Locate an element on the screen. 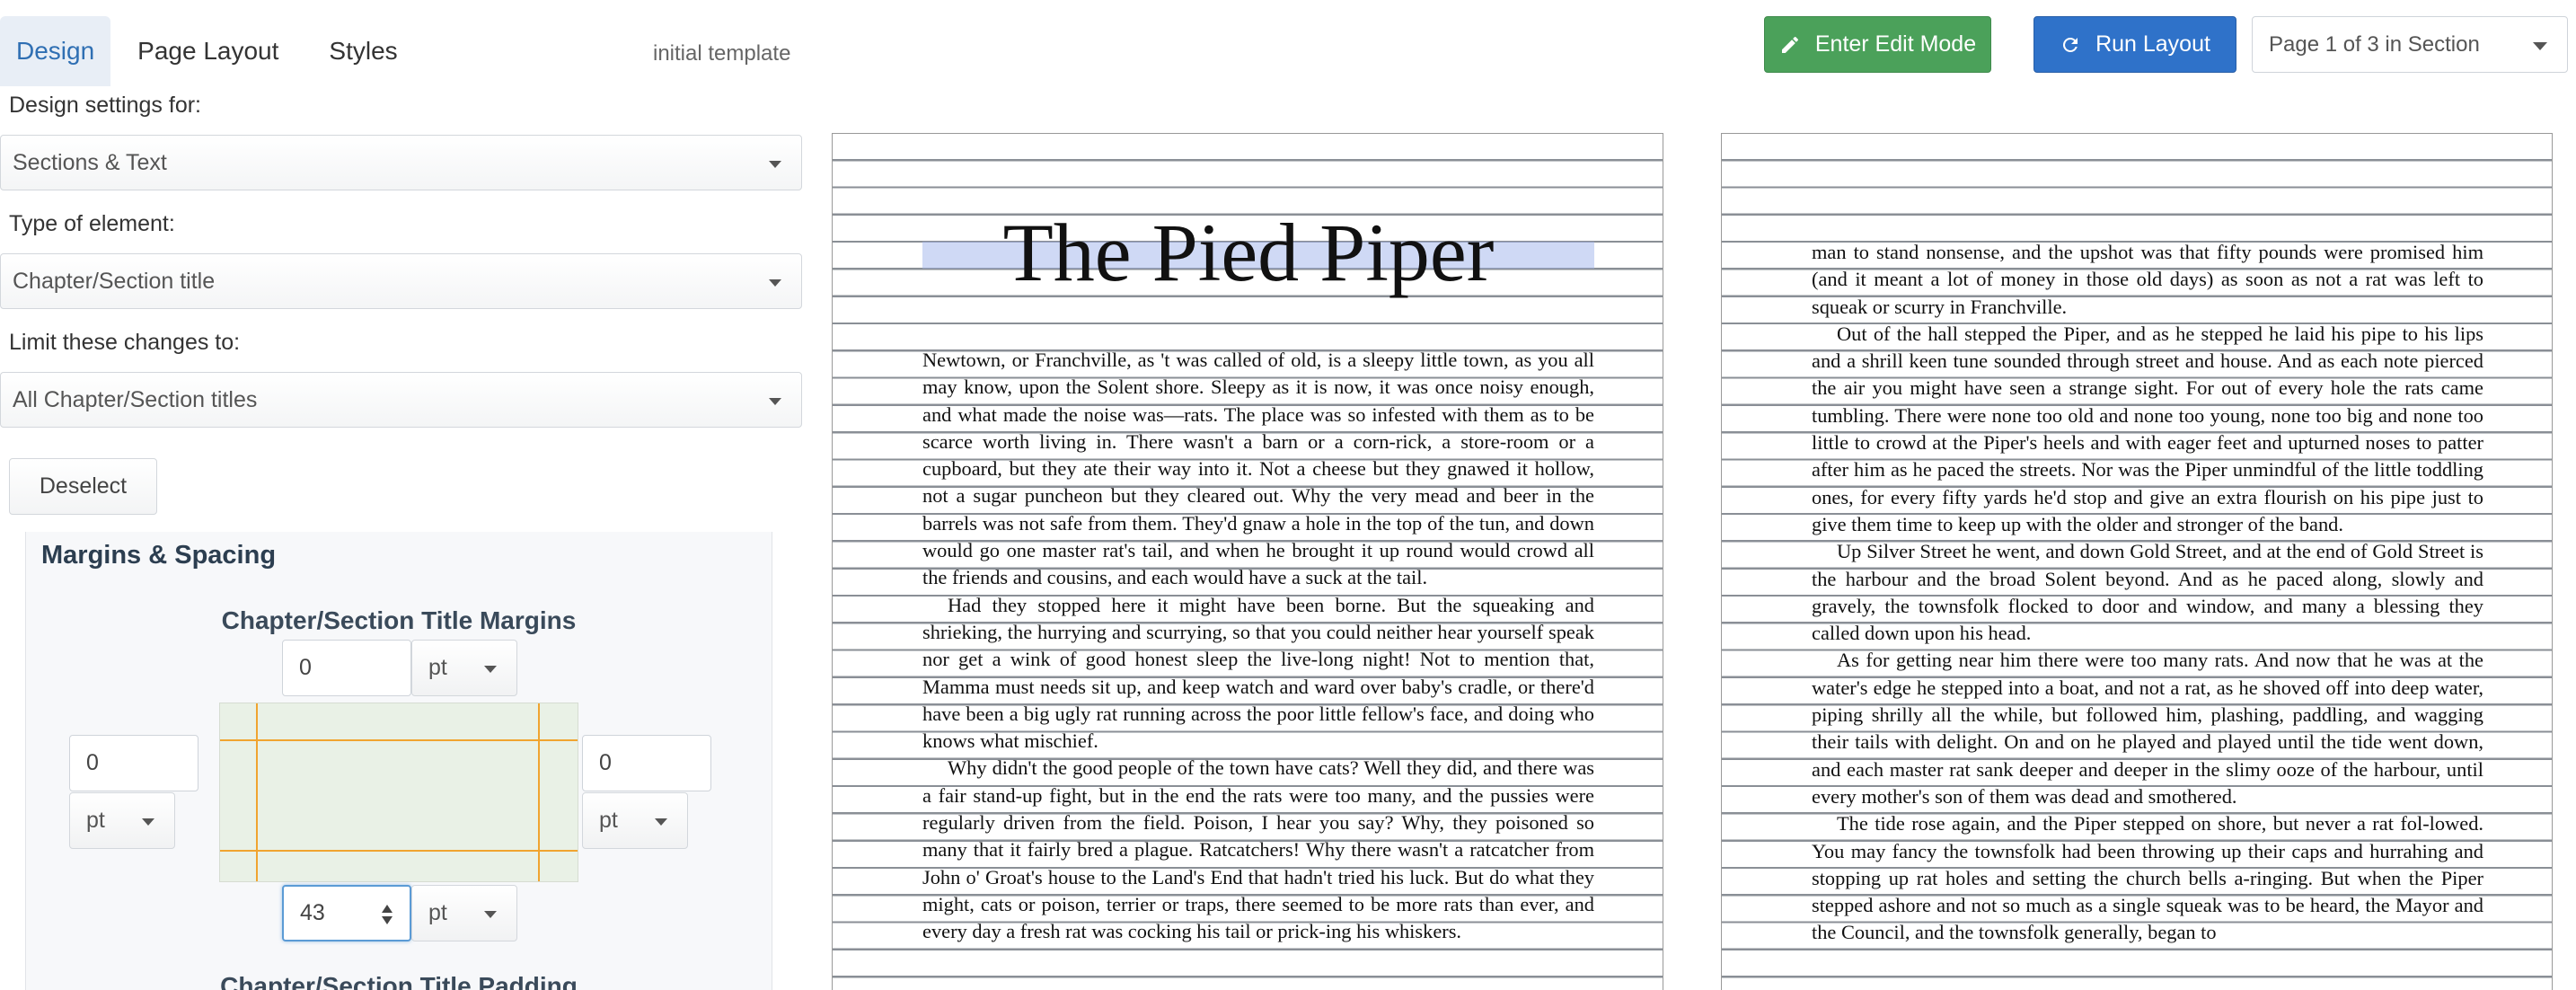  right-margin-guide is located at coordinates (539, 792).